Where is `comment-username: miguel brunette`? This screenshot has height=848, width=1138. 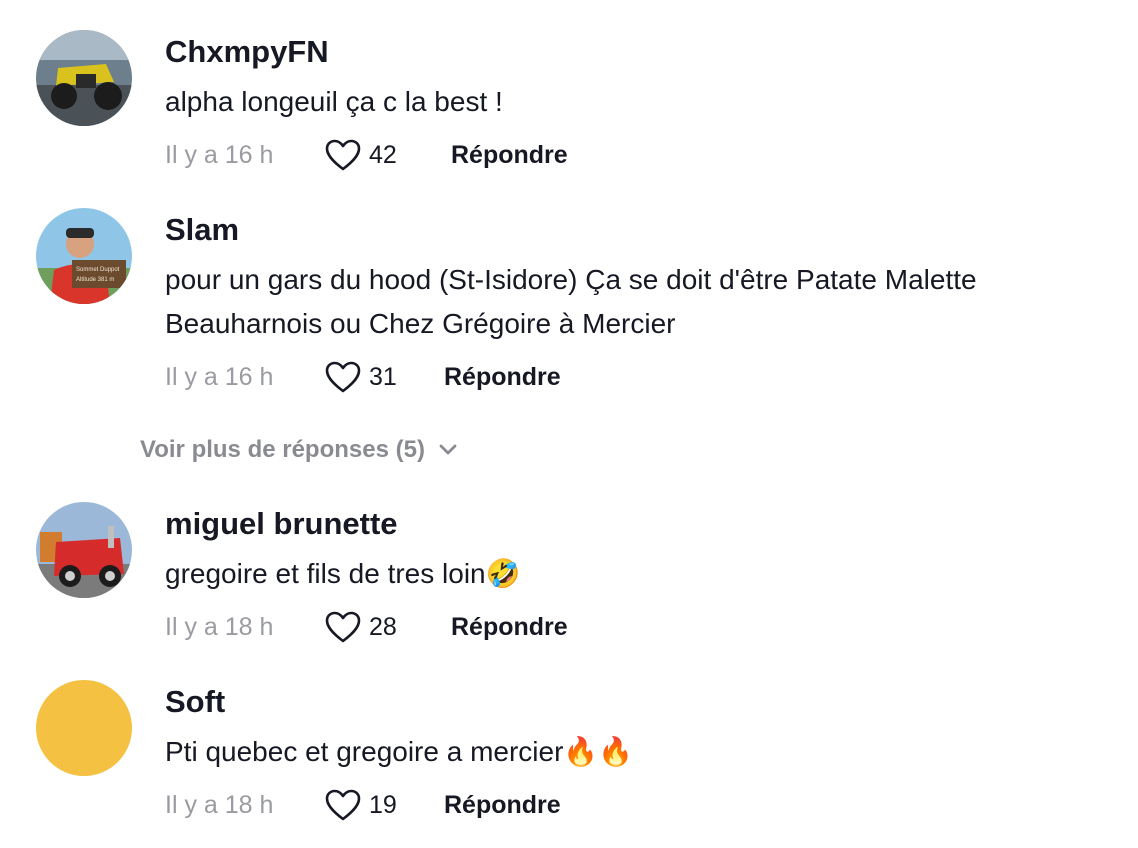 comment-username: miguel brunette is located at coordinates (281, 524).